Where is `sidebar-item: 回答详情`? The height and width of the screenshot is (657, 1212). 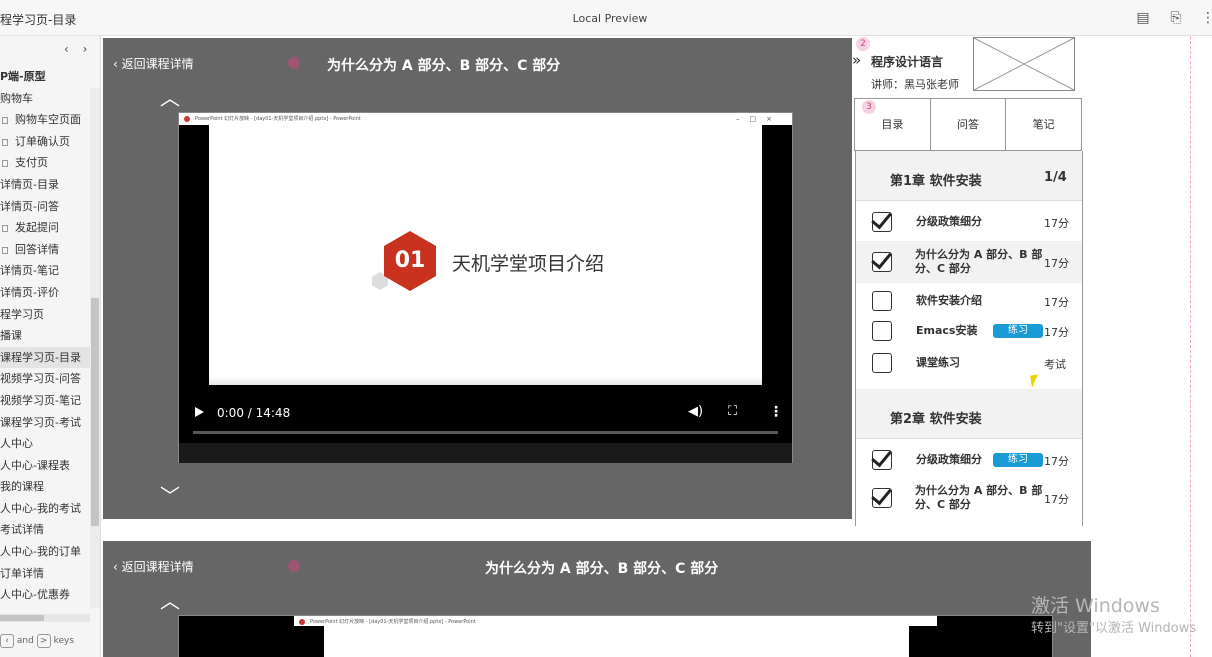
sidebar-item: 回答详情 is located at coordinates (45, 250).